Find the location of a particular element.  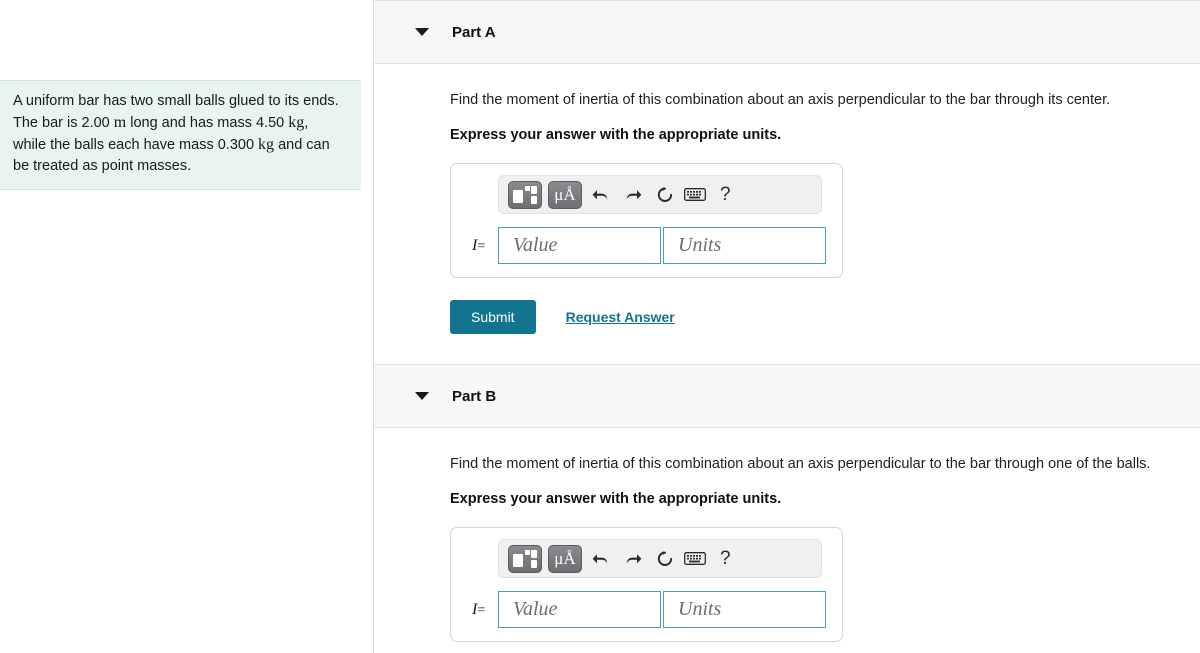

part-b-quantity-label: I= is located at coordinates (480, 610).